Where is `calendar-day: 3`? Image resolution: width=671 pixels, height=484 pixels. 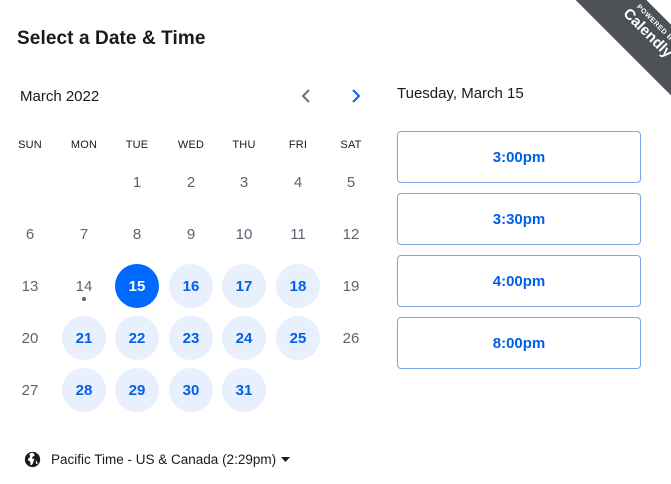
calendar-day: 3 is located at coordinates (244, 182).